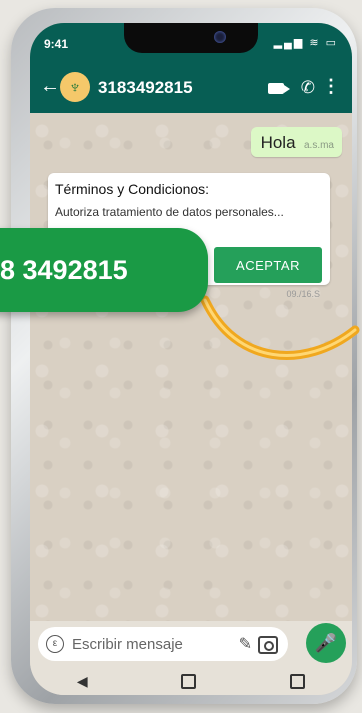 Image resolution: width=362 pixels, height=713 pixels. What do you see at coordinates (50, 86) in the screenshot?
I see `back-arrow-icon: ←` at bounding box center [50, 86].